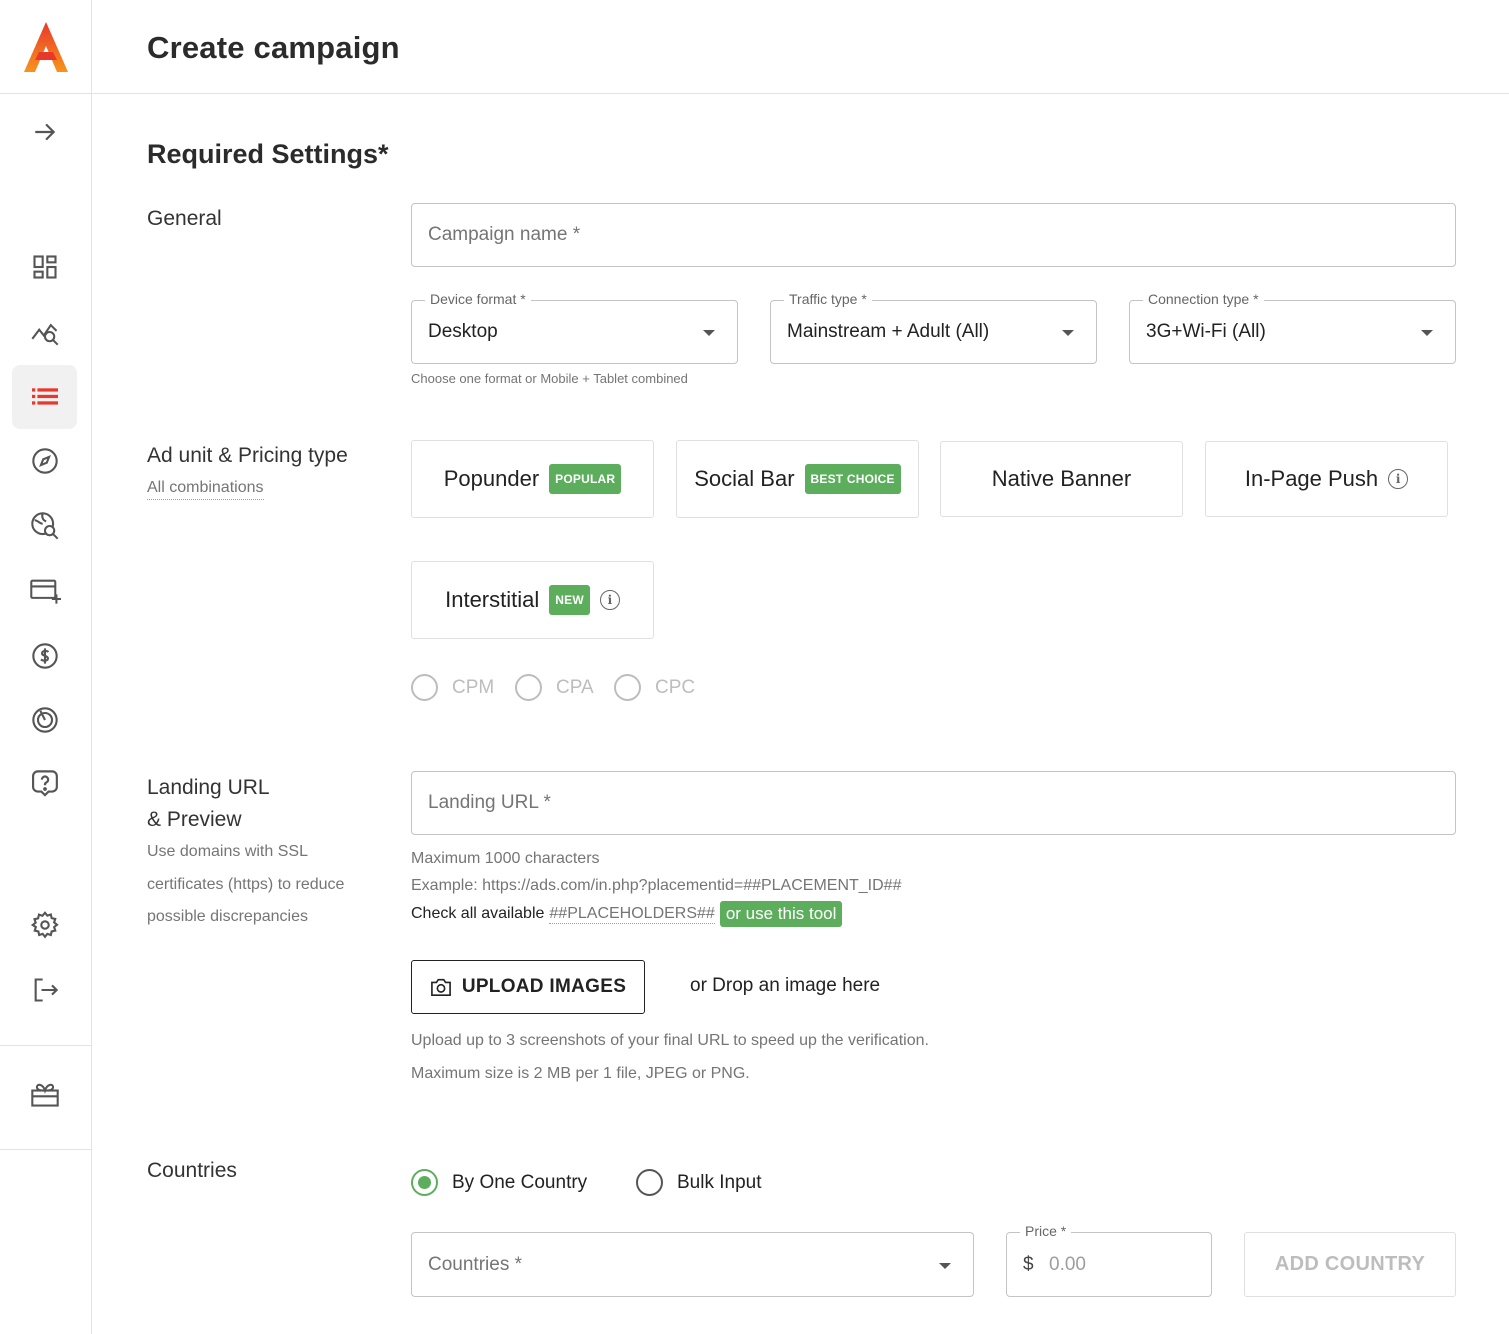 The height and width of the screenshot is (1334, 1509). I want to click on required-settings-title: Required Settings*, so click(268, 154).